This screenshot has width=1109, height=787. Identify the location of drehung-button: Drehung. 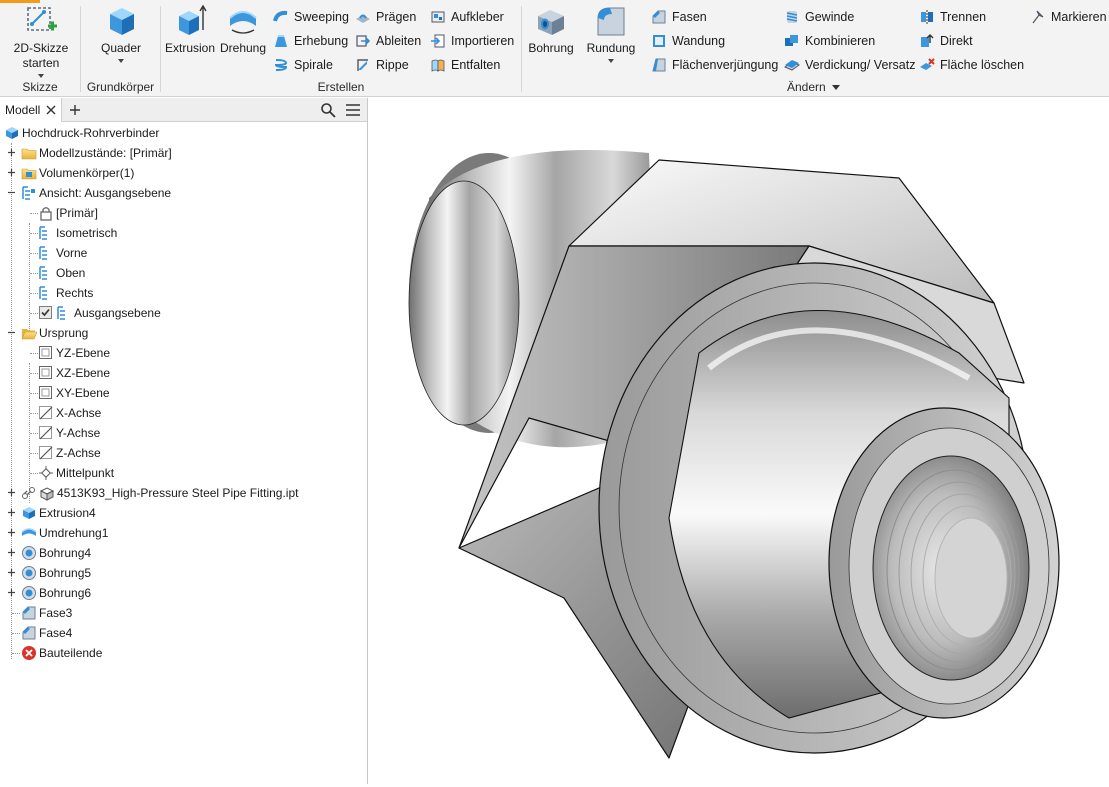
(243, 30).